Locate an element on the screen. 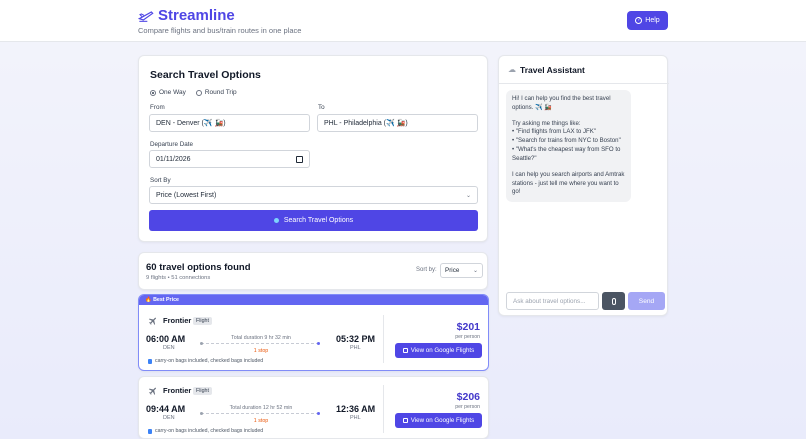 The image size is (806, 439). cloud-icon: ☁ is located at coordinates (512, 69).